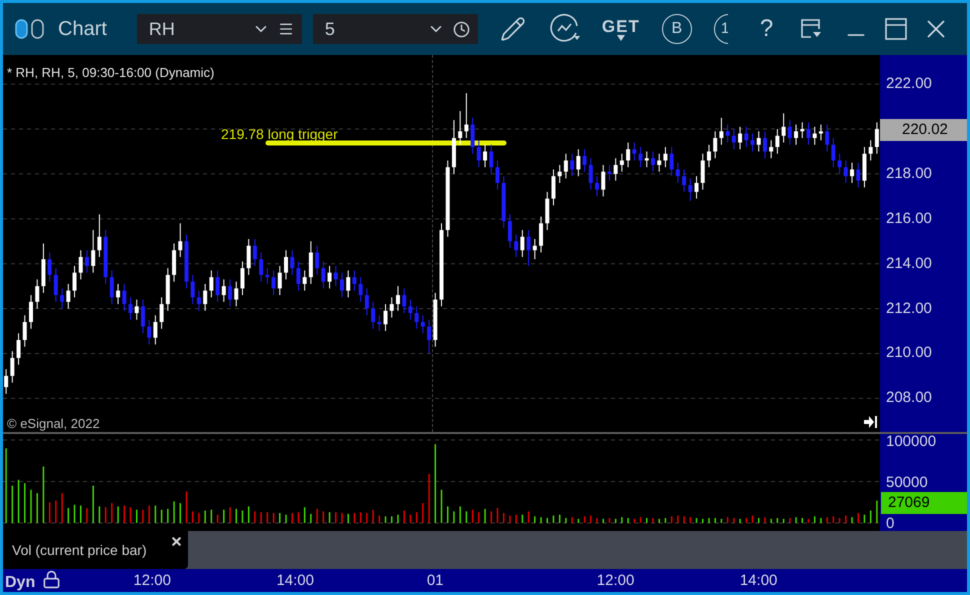 The height and width of the screenshot is (595, 970). Describe the element at coordinates (924, 503) in the screenshot. I see `current-volume-badge: 27069` at that location.